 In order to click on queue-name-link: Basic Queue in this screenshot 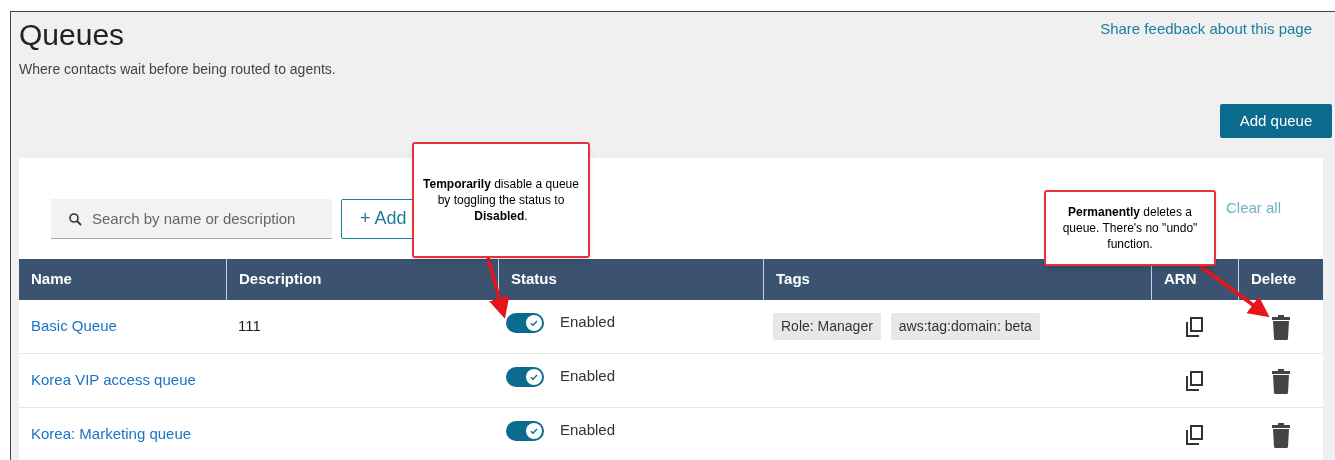, I will do `click(74, 326)`.